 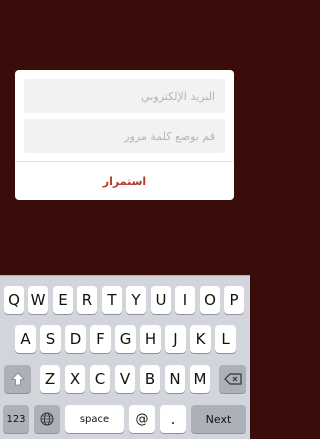 What do you see at coordinates (136, 300) in the screenshot?
I see `key-y: Y` at bounding box center [136, 300].